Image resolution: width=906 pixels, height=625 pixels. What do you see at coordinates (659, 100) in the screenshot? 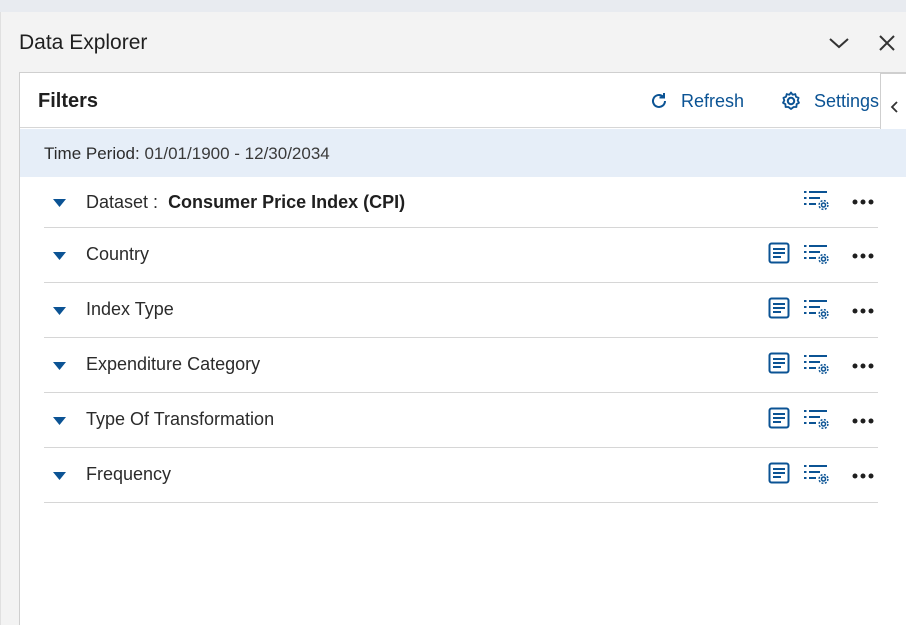
I see `refresh-icon` at bounding box center [659, 100].